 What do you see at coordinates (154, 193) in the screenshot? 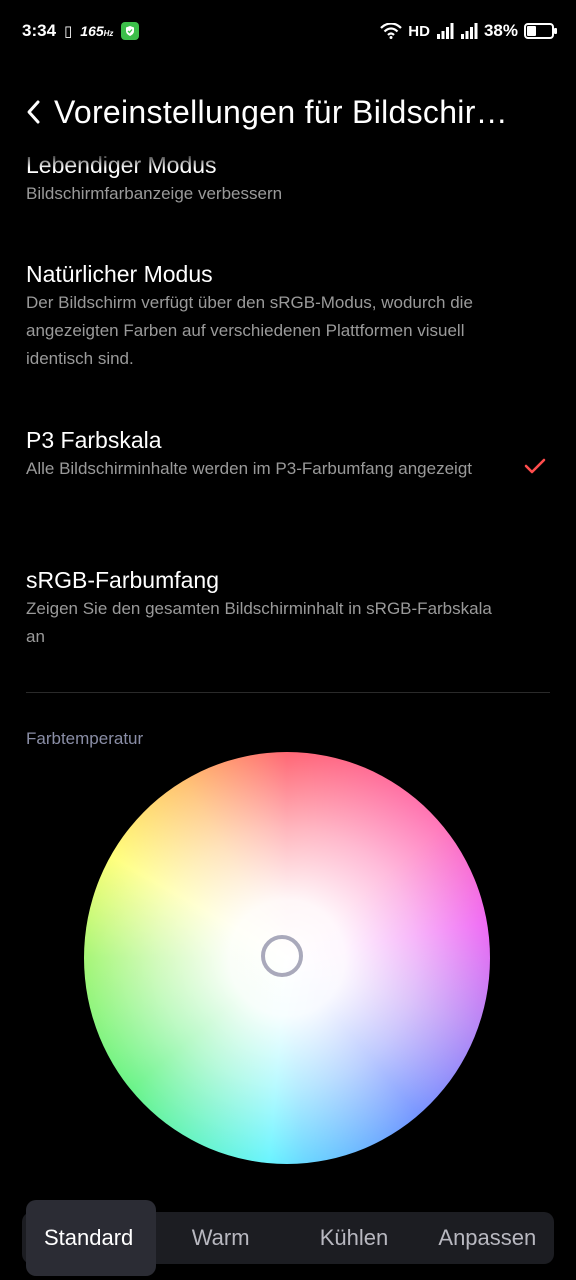
I see `option-description: Bildschirmfarbanzeige verbessern` at bounding box center [154, 193].